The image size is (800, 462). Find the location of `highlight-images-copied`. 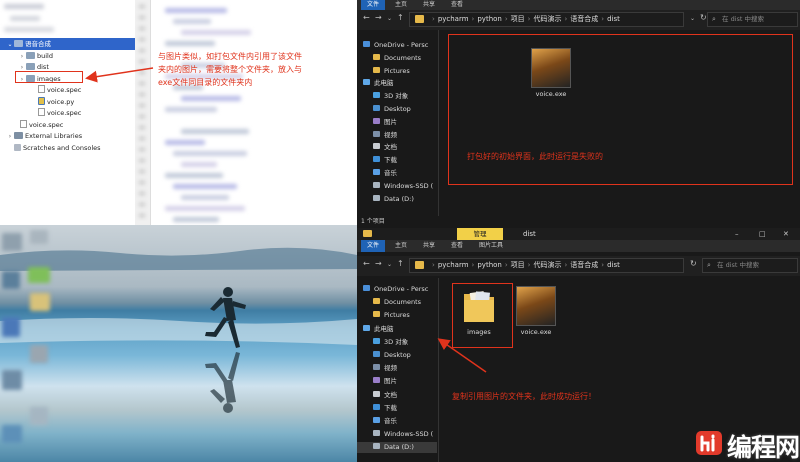

highlight-images-copied is located at coordinates (482, 315).